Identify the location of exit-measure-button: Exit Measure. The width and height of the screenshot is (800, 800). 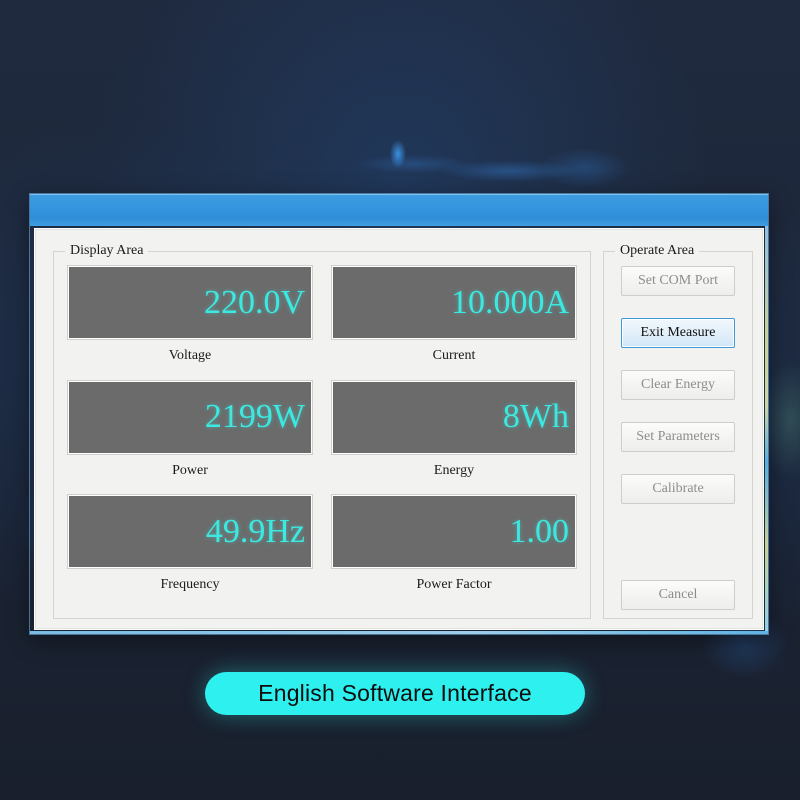
(678, 333).